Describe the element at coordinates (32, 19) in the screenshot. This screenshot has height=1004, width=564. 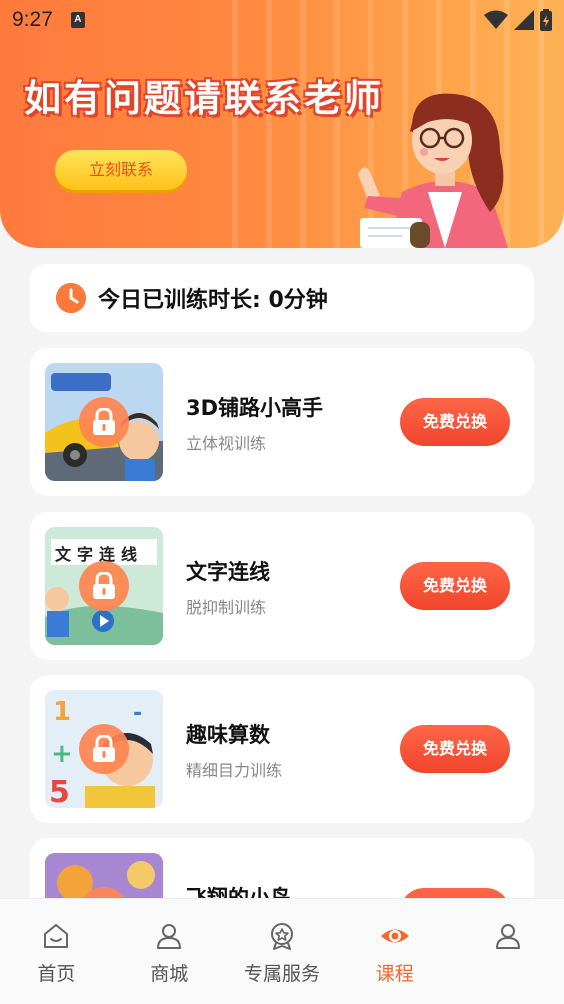
I see `status-time: 9:27` at that location.